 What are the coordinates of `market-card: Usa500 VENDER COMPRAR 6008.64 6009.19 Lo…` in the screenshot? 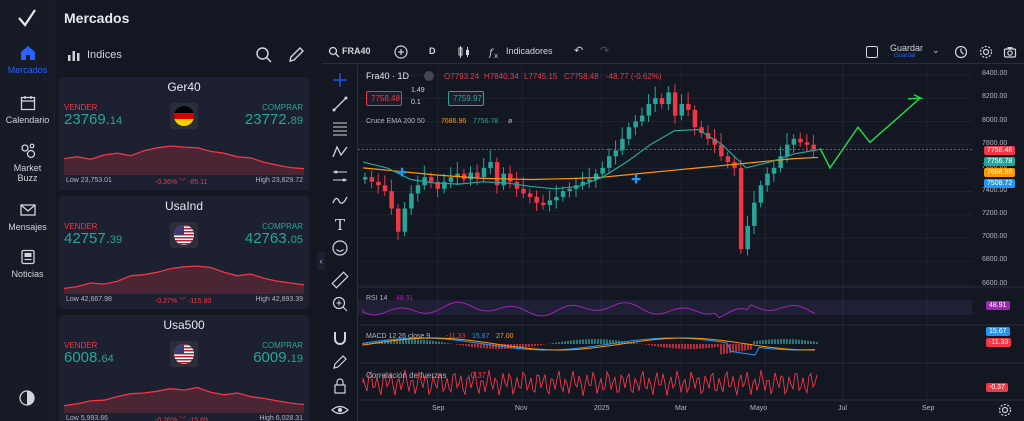 It's located at (184, 368).